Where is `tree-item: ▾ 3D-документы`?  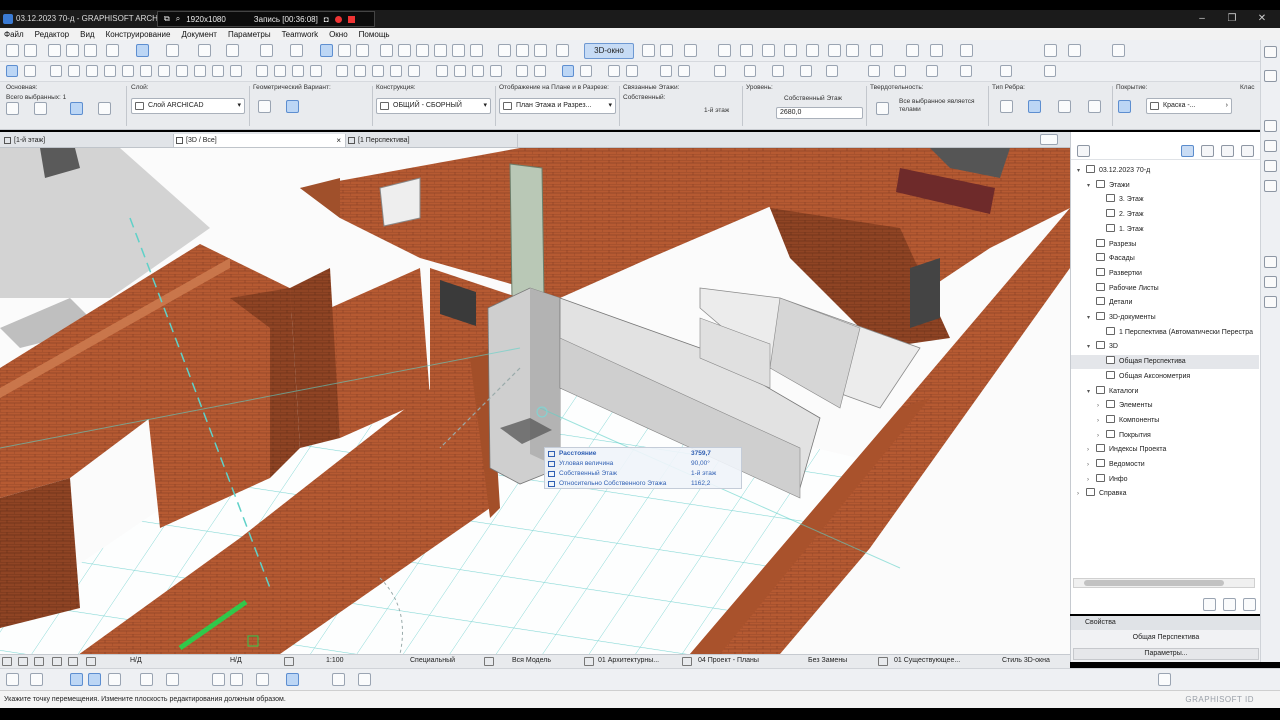 tree-item: ▾ 3D-документы is located at coordinates (1165, 318).